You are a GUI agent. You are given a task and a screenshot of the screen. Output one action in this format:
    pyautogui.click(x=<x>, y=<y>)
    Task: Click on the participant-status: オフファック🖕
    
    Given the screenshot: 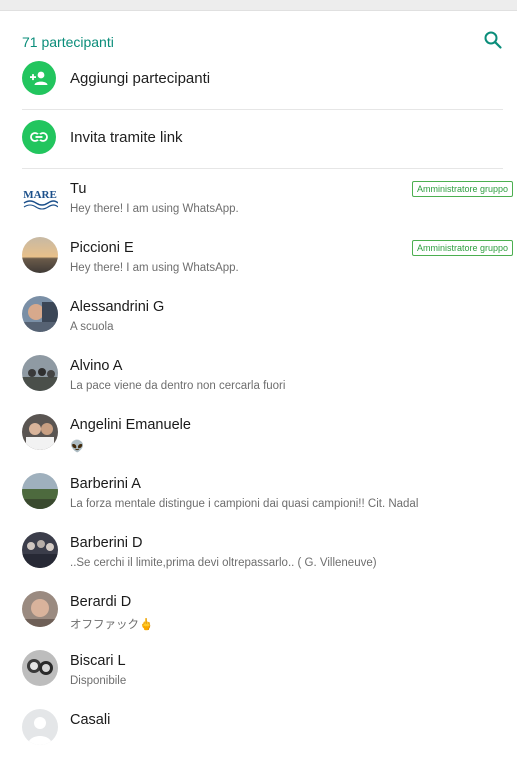 What is the action you would take?
    pyautogui.click(x=112, y=625)
    